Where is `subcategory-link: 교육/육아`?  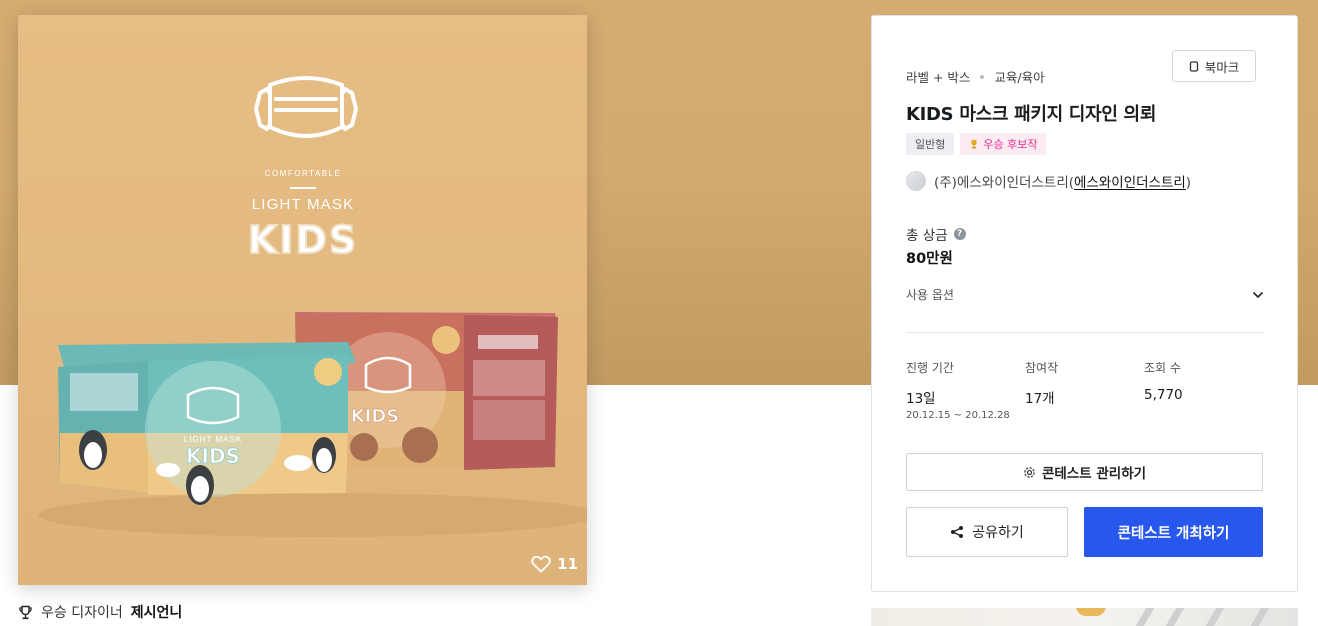
subcategory-link: 교육/육아 is located at coordinates (1019, 76).